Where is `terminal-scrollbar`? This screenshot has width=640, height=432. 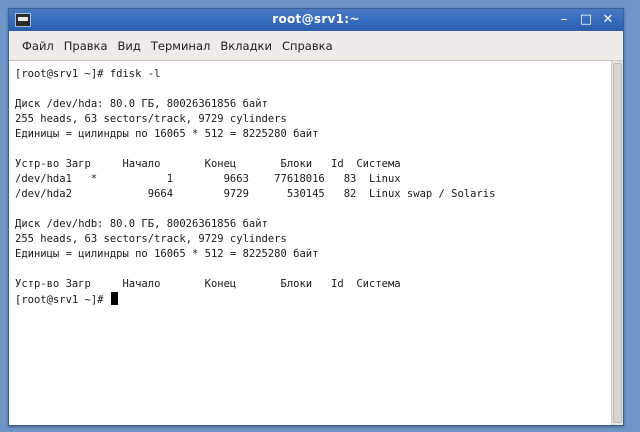
terminal-scrollbar is located at coordinates (617, 243).